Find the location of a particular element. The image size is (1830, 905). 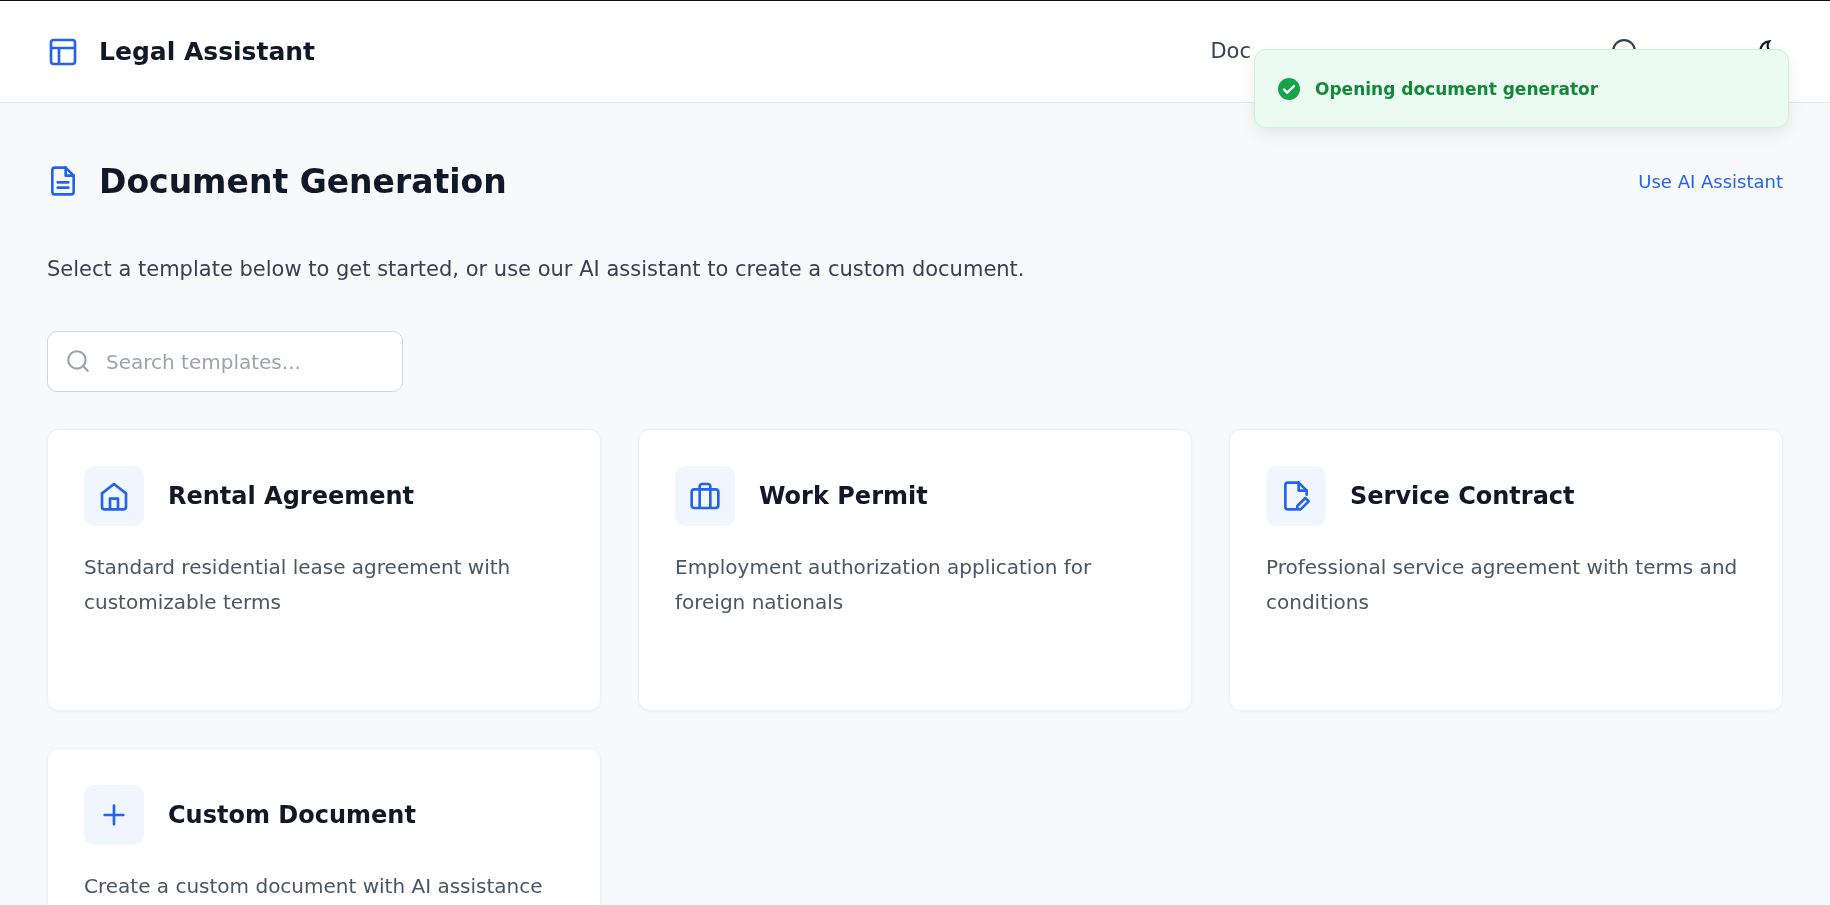

card-title: Custom Document is located at coordinates (292, 815).